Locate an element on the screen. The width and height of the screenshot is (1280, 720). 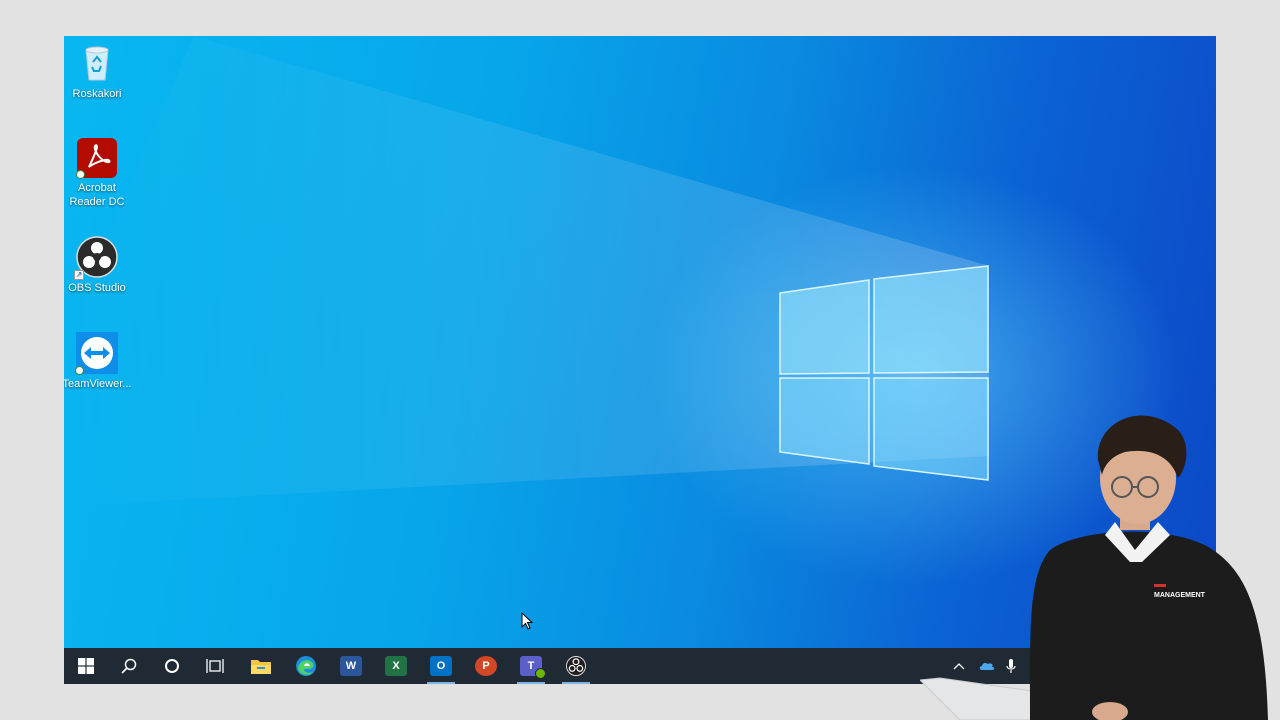
search-icon is located at coordinates (129, 666).